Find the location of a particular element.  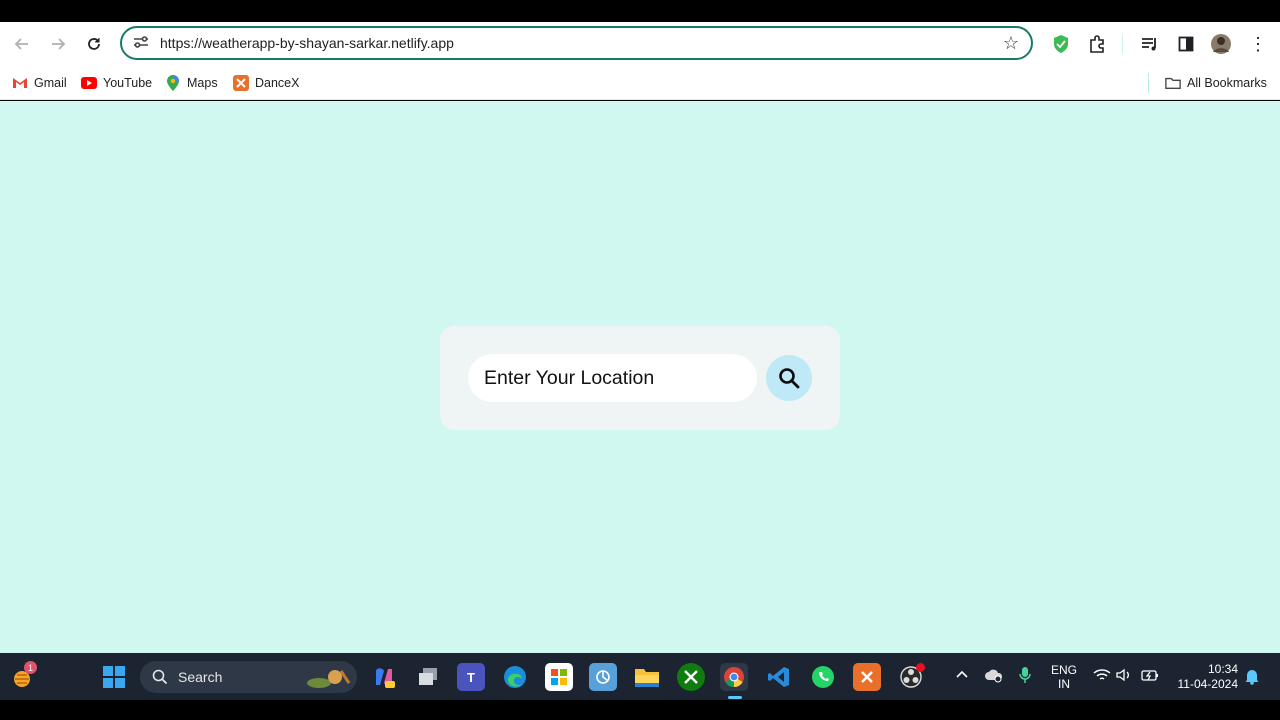

site-settings-icon is located at coordinates (141, 43).